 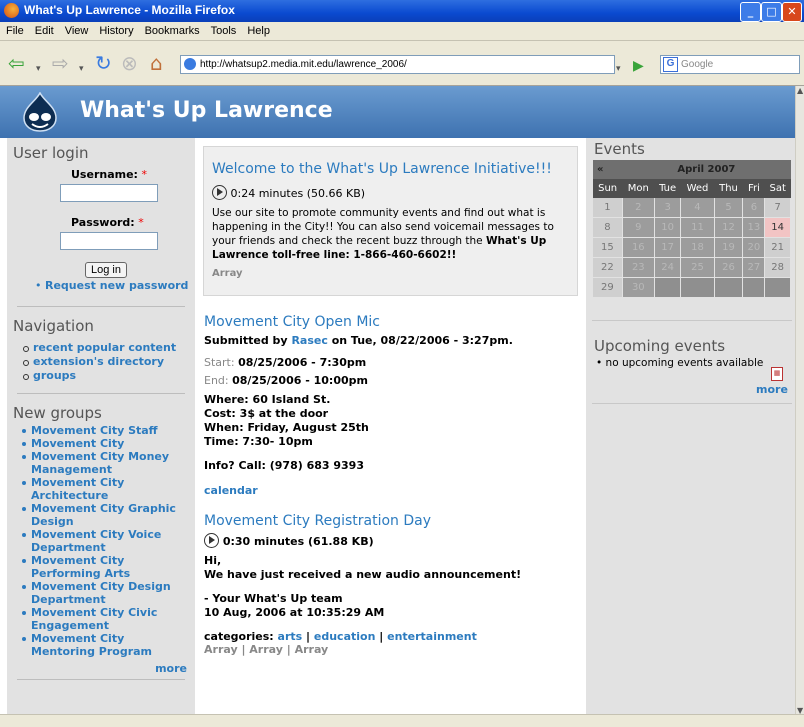 What do you see at coordinates (668, 267) in the screenshot?
I see `calendar-day: 24` at bounding box center [668, 267].